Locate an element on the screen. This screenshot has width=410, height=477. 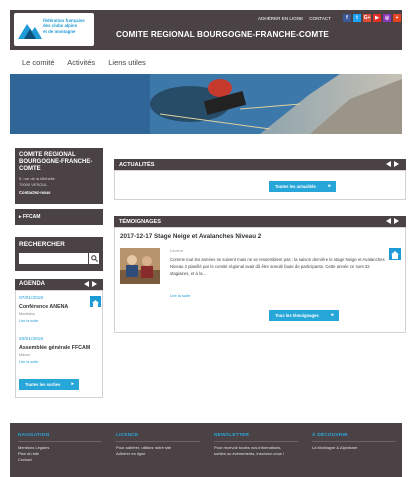
nav-item-activites: Activités is located at coordinates (81, 62).